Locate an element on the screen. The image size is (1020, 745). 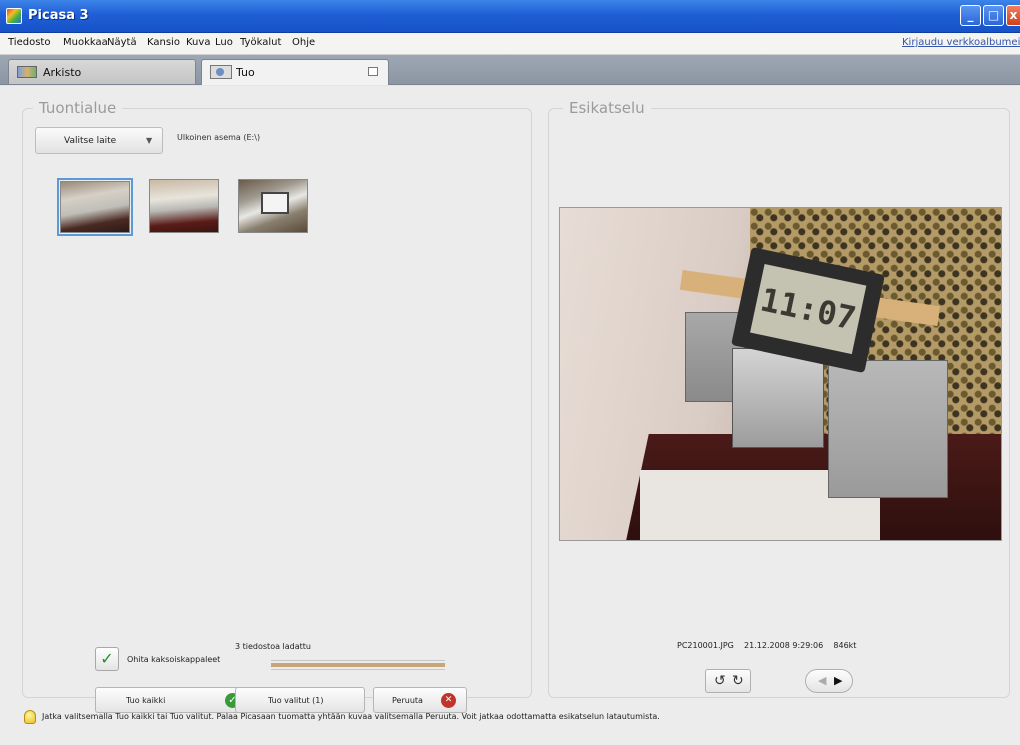
import-all-label: Tuo kaikki is located at coordinates (146, 700).